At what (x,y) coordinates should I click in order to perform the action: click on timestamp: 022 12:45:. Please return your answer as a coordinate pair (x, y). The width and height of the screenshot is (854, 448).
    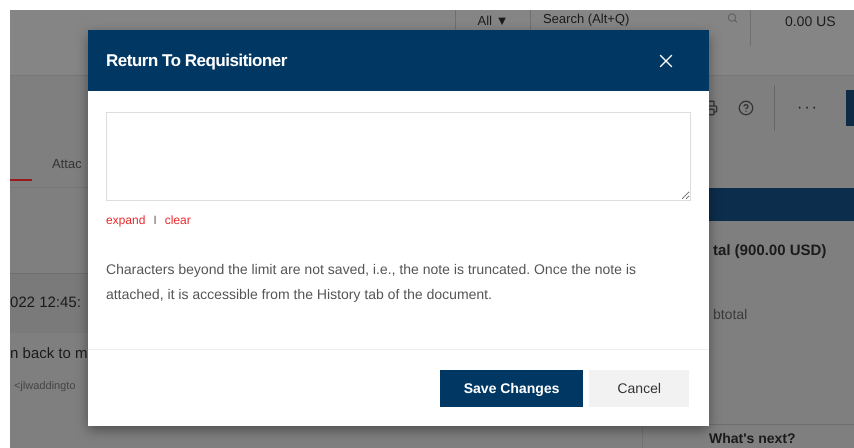
    Looking at the image, I should click on (45, 303).